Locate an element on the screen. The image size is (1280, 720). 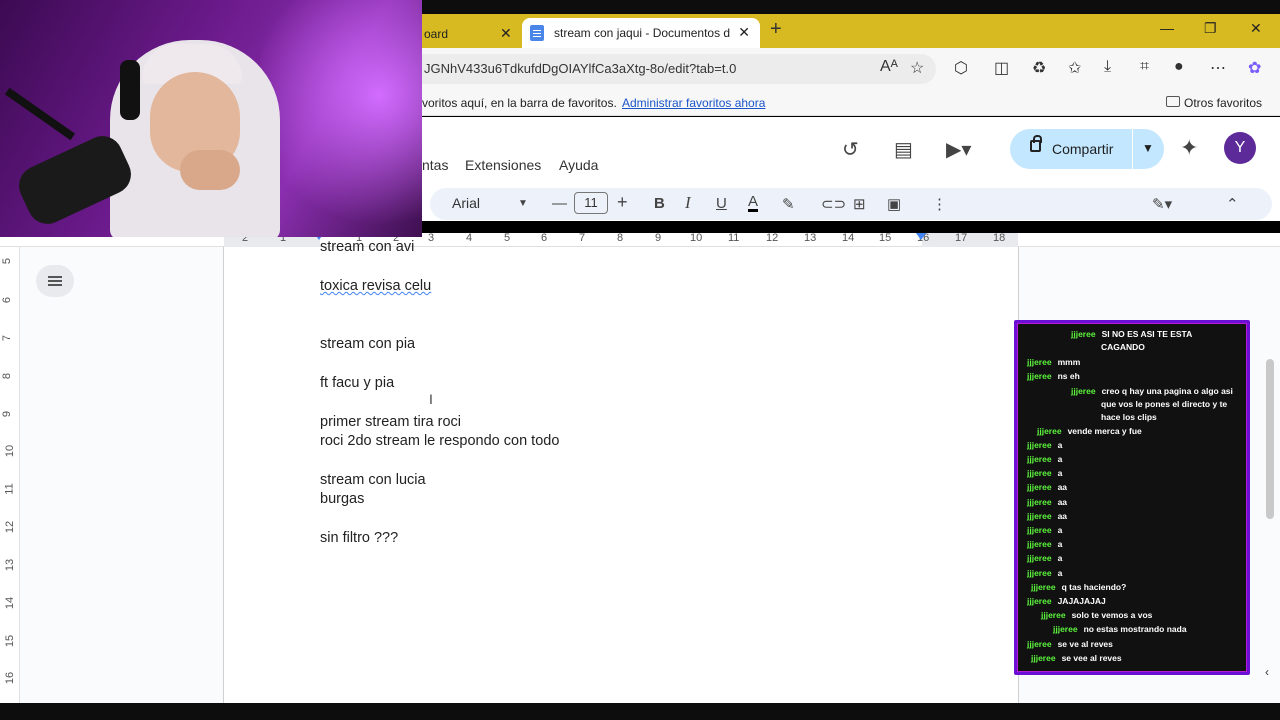
favbar-message: voritos aquí, en la barra de favoritos. is located at coordinates (519, 103).